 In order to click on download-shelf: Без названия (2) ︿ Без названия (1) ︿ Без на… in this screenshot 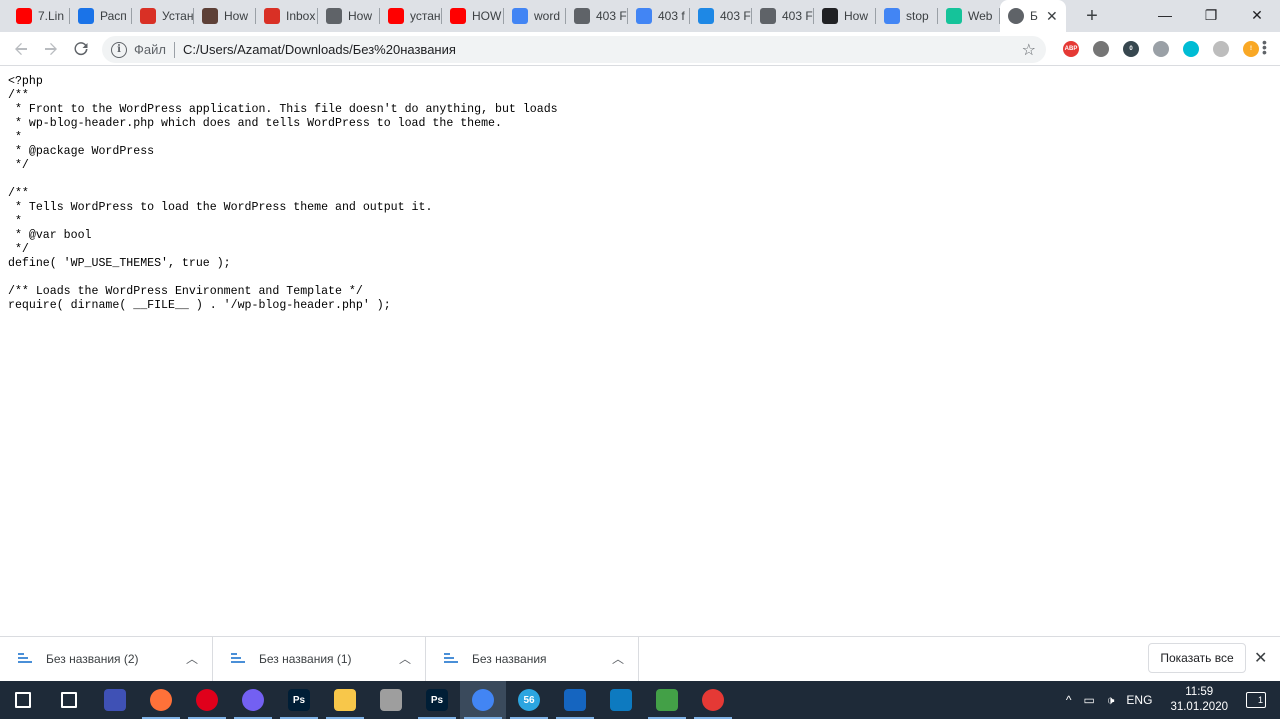, I will do `click(640, 659)`.